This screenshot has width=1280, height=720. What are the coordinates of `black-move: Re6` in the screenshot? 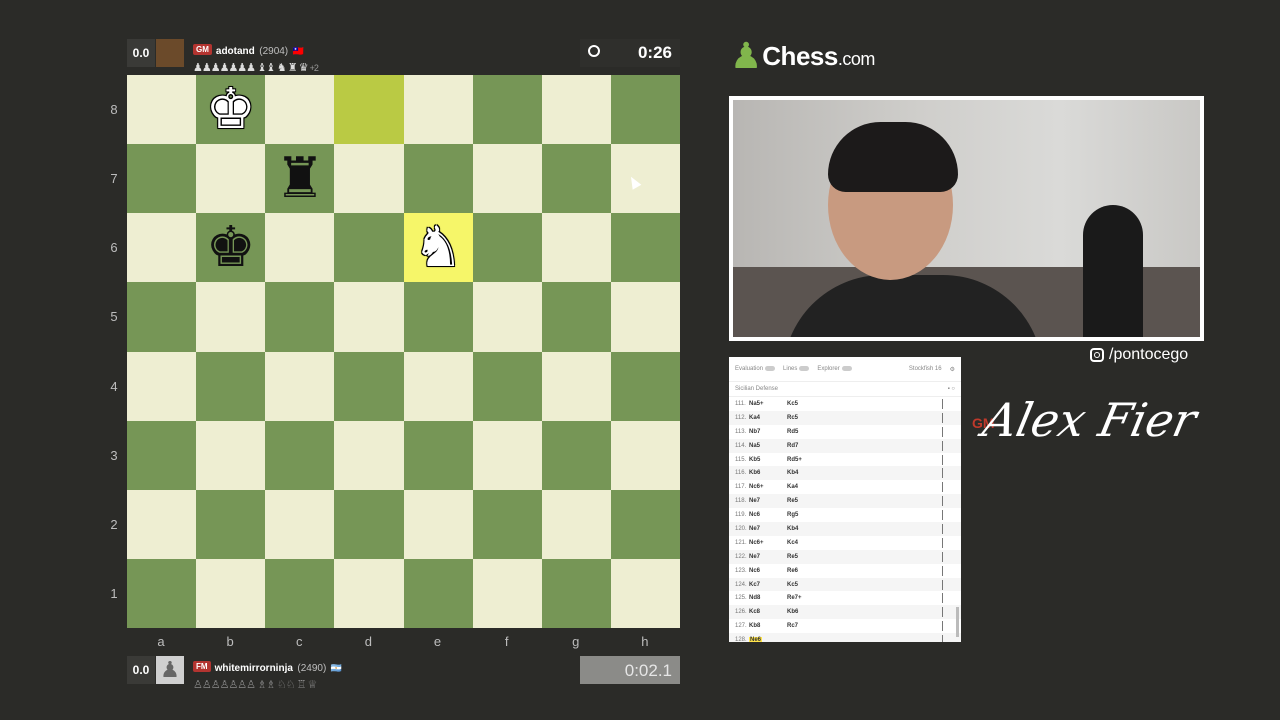 It's located at (807, 571).